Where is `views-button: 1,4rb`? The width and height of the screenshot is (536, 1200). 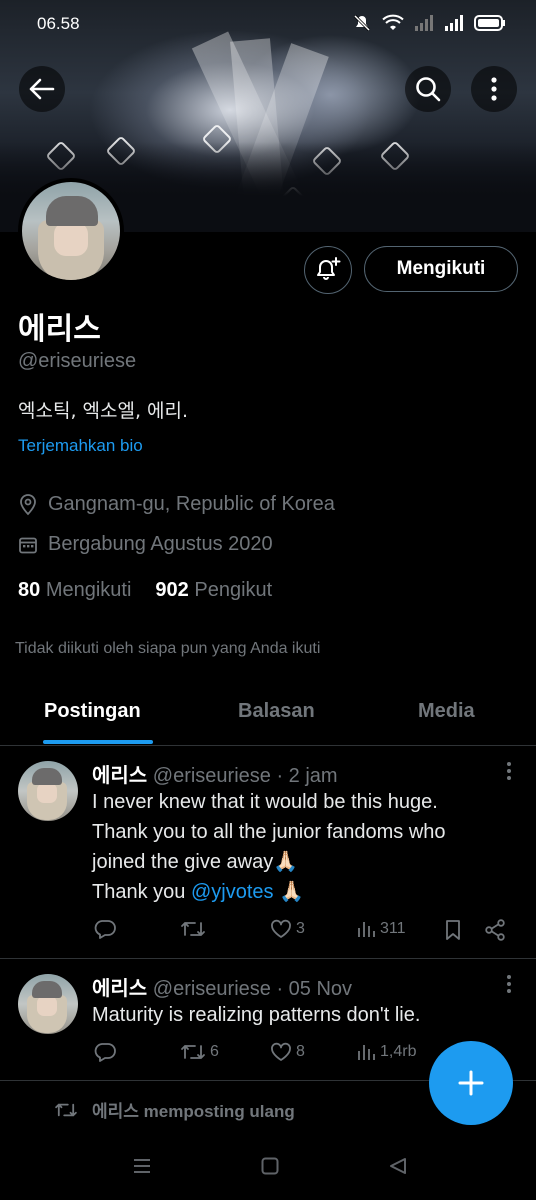
views-button: 1,4rb is located at coordinates (386, 1052).